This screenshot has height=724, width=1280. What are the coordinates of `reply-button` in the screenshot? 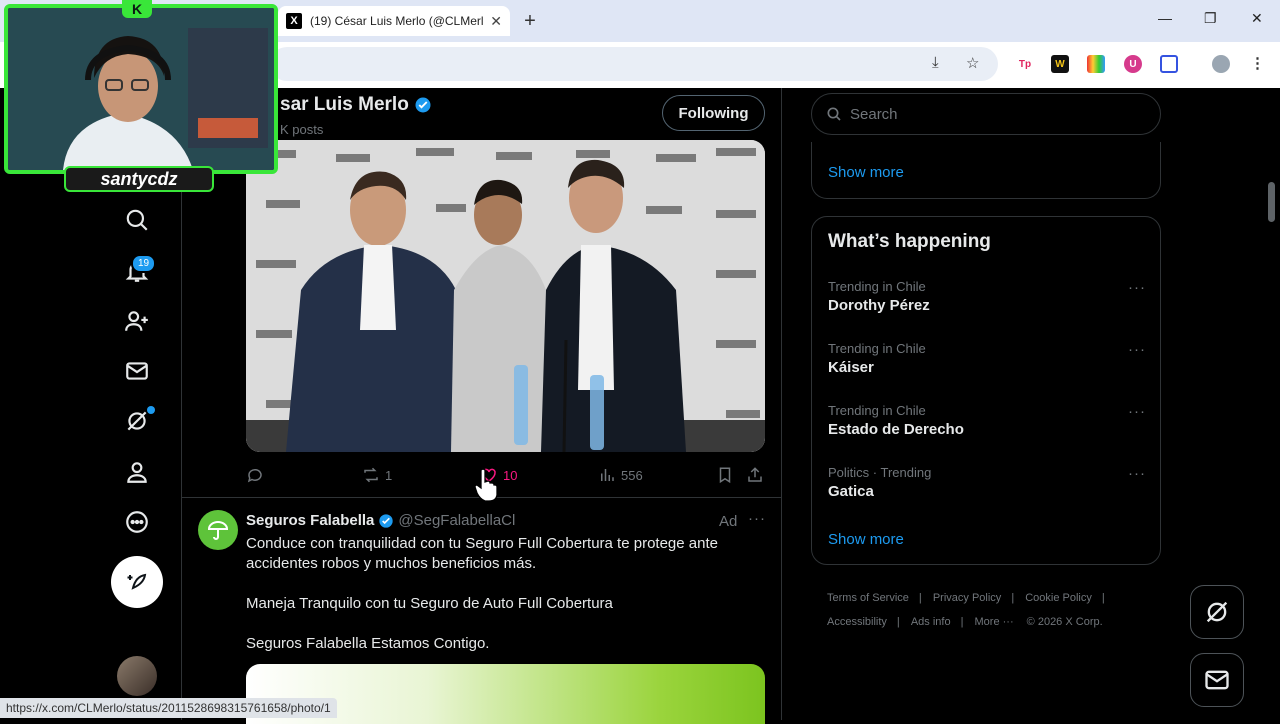 It's located at (257, 475).